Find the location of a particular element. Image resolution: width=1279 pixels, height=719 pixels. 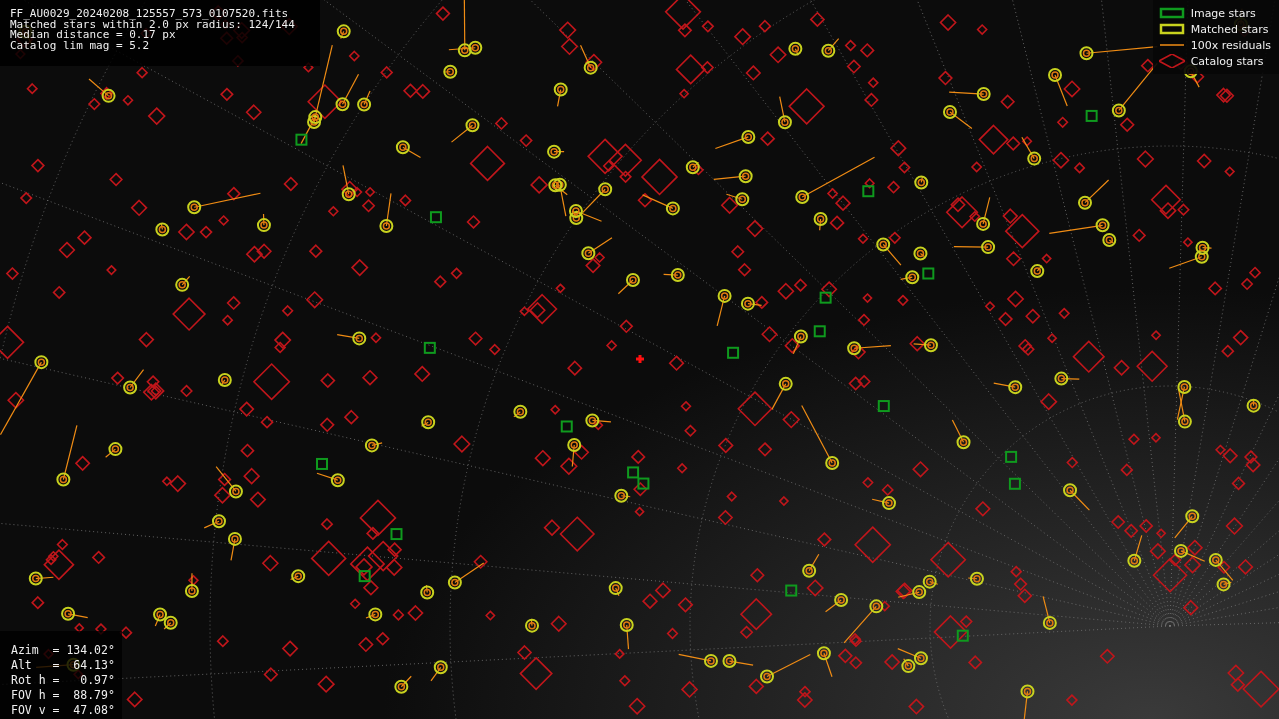

matched-star-legend-icon is located at coordinates (1171, 29).